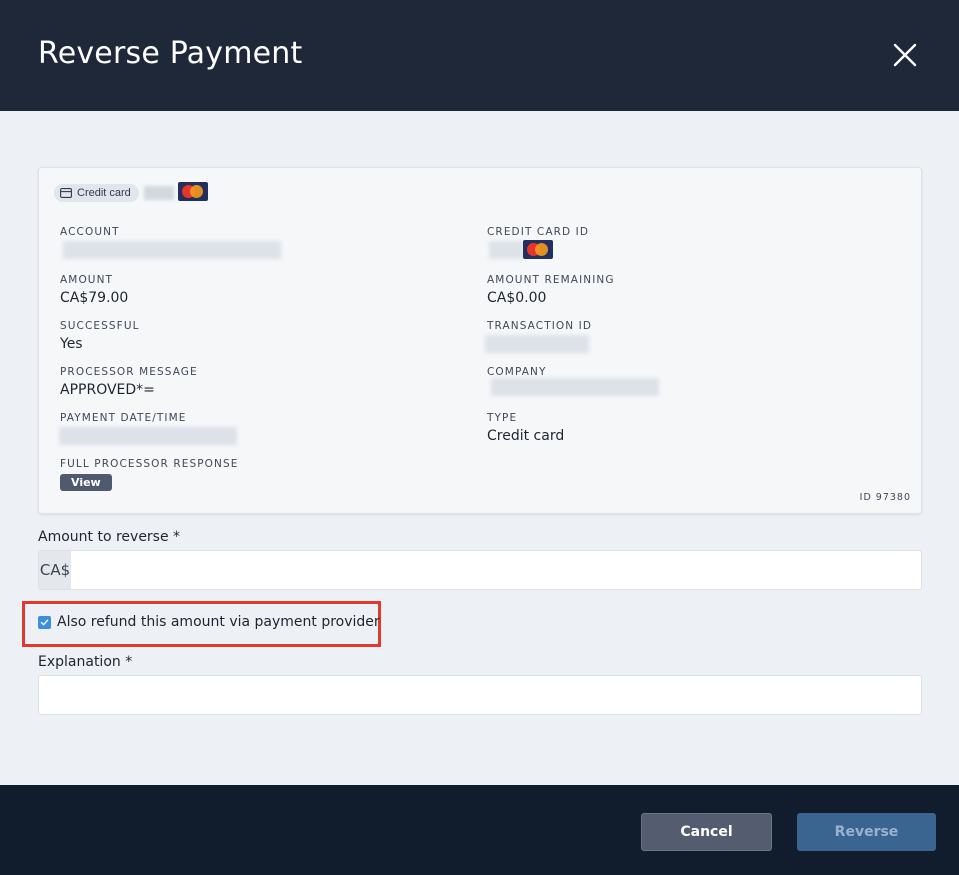 The image size is (959, 875). I want to click on processor-message-label: PROCESSOR MESSAGE, so click(129, 372).